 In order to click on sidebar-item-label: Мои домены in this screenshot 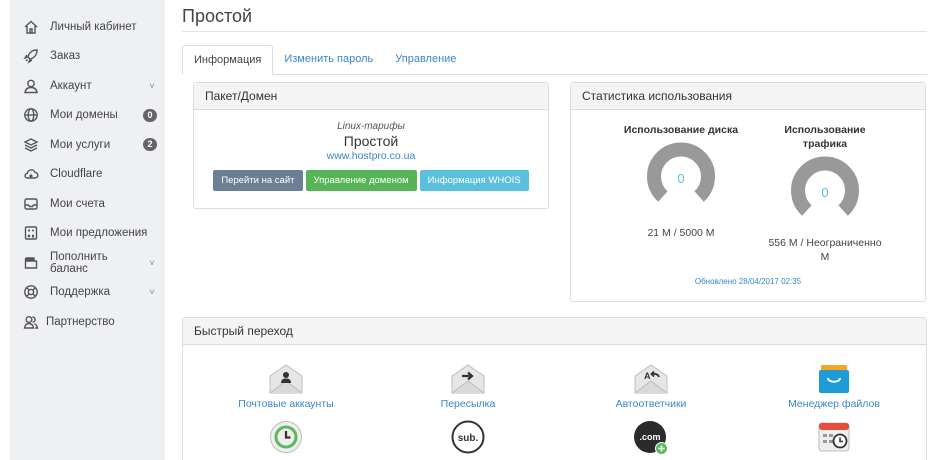, I will do `click(84, 115)`.